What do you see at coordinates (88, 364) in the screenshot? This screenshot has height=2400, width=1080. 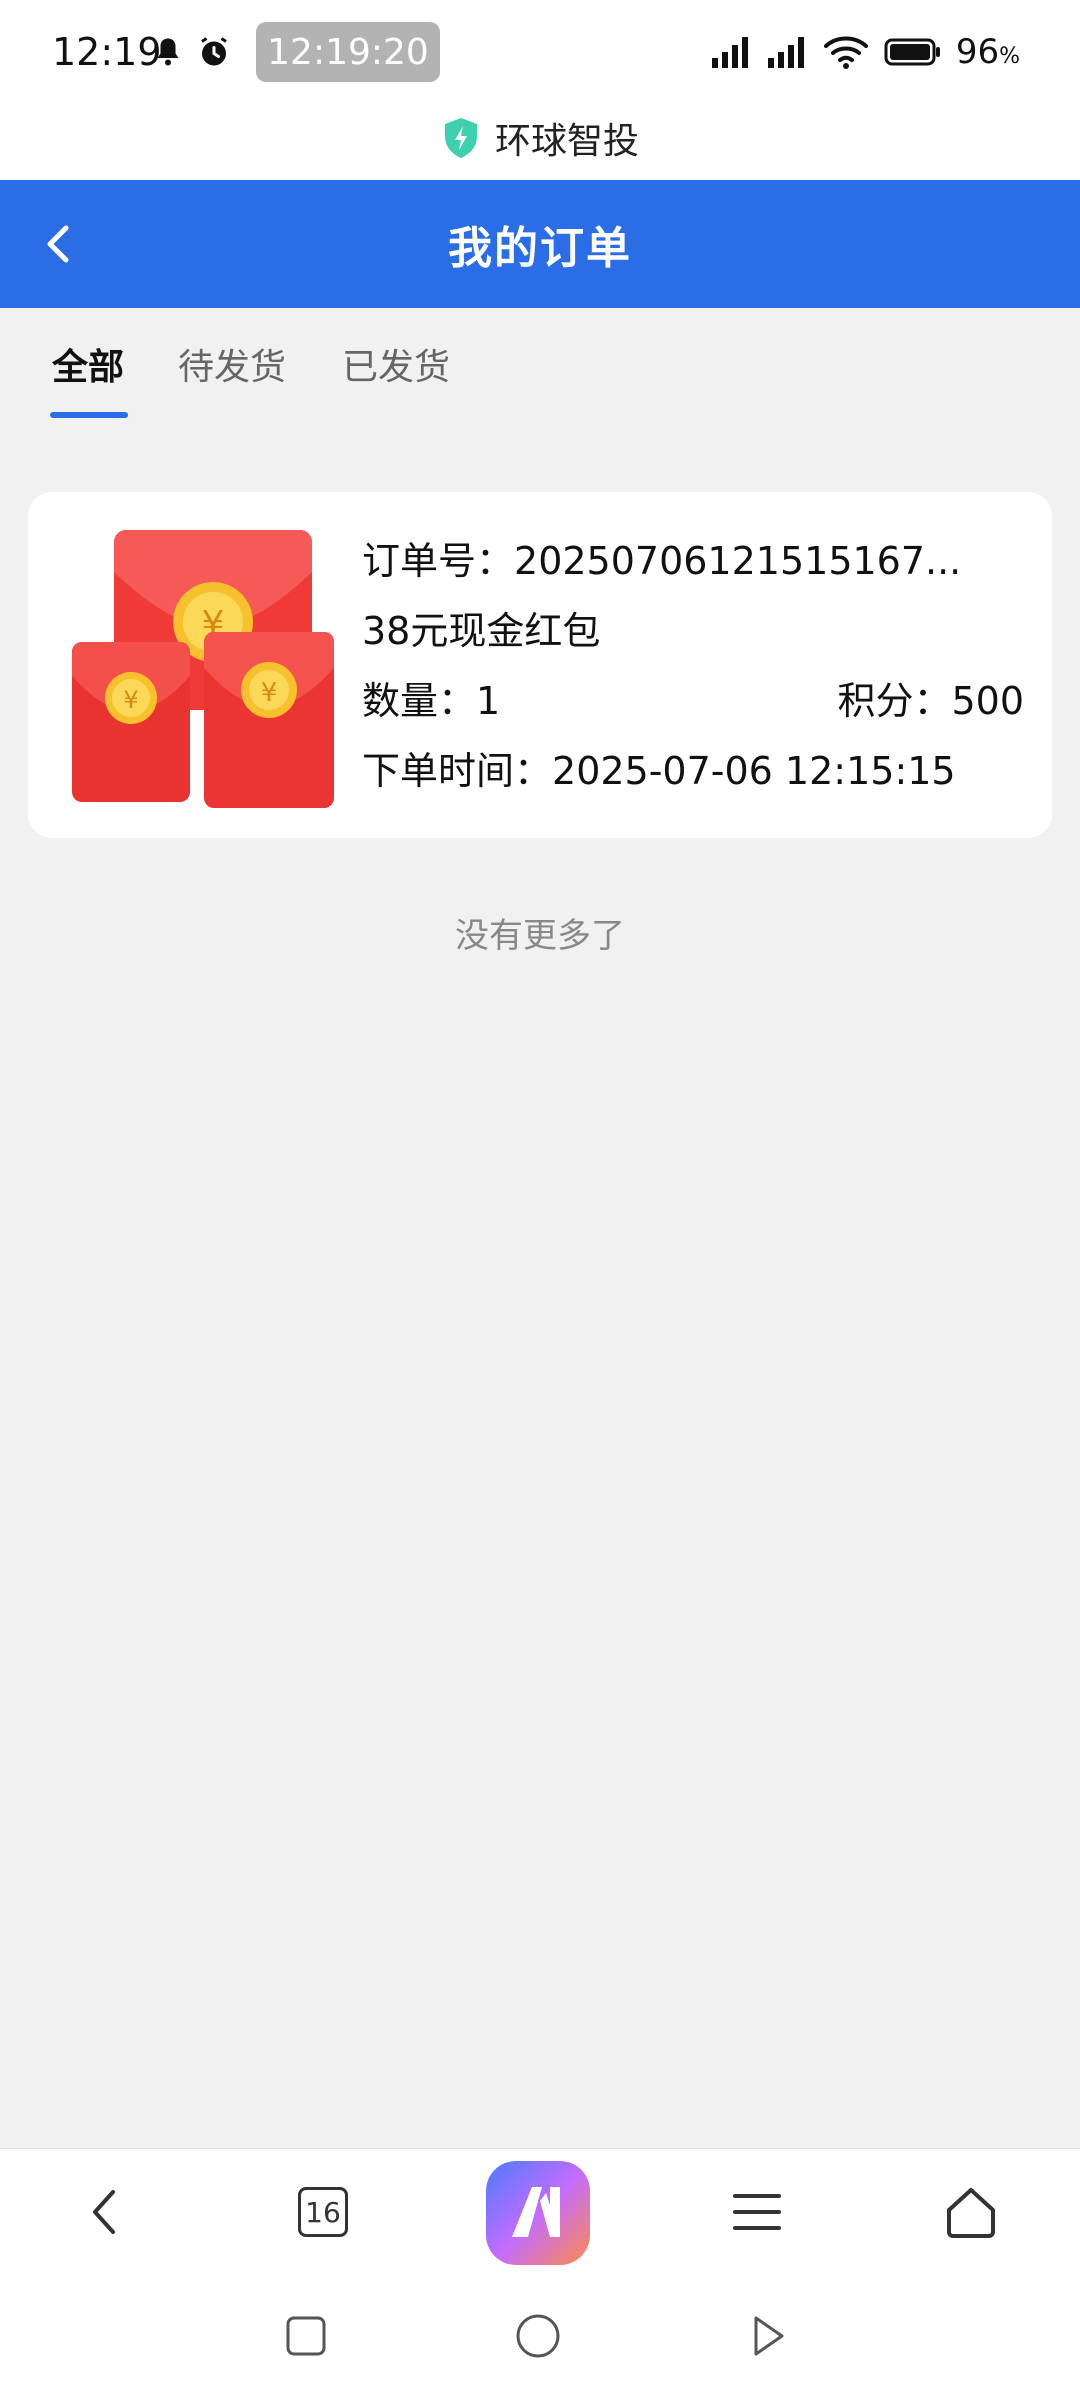 I see `tab-all: 全部` at bounding box center [88, 364].